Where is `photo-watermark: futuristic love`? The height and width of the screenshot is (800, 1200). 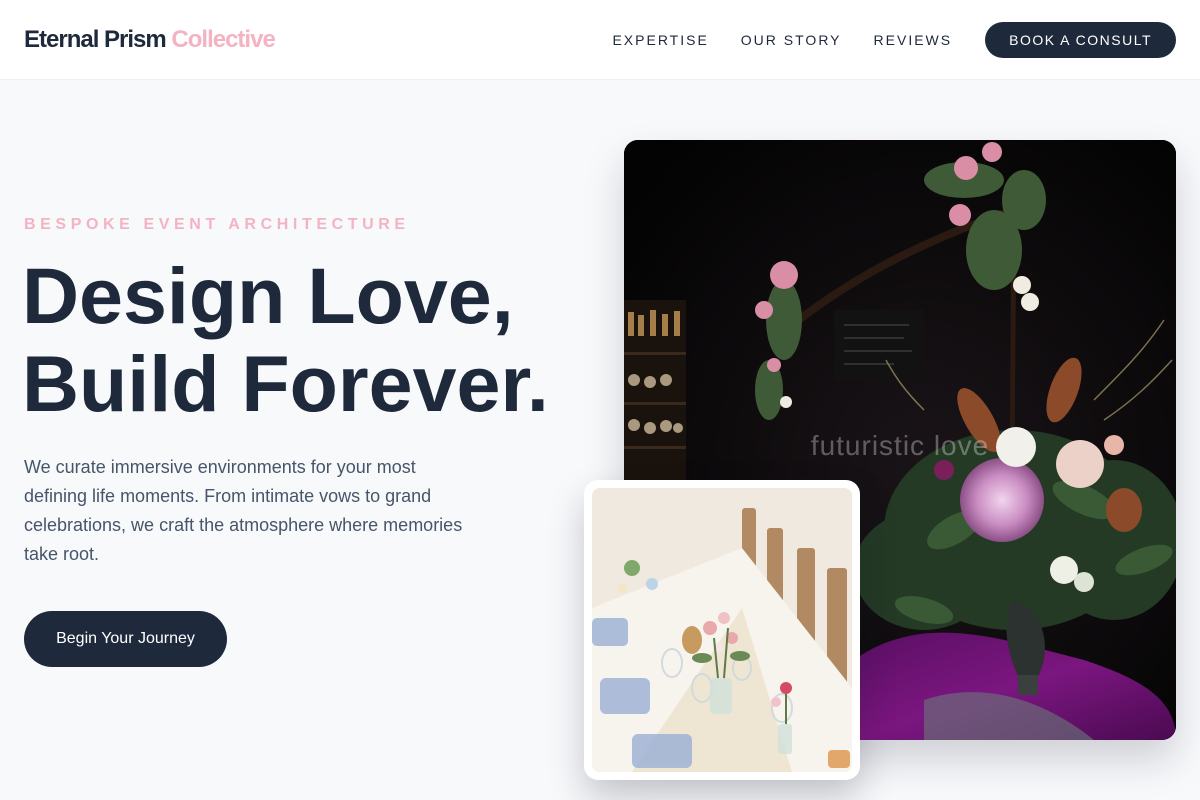 photo-watermark: futuristic love is located at coordinates (900, 445).